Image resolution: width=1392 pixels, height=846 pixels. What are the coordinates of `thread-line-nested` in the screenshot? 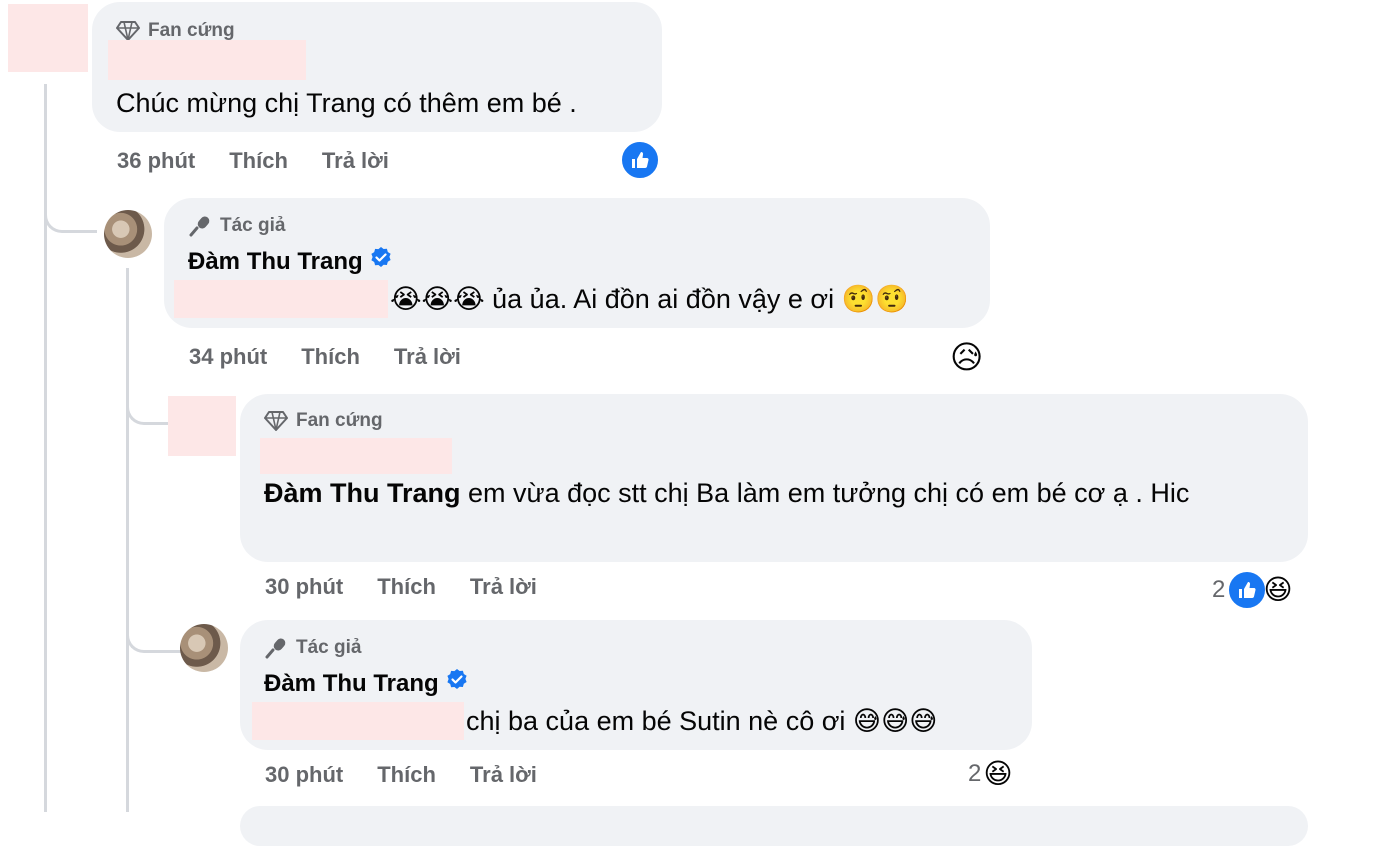 It's located at (127, 540).